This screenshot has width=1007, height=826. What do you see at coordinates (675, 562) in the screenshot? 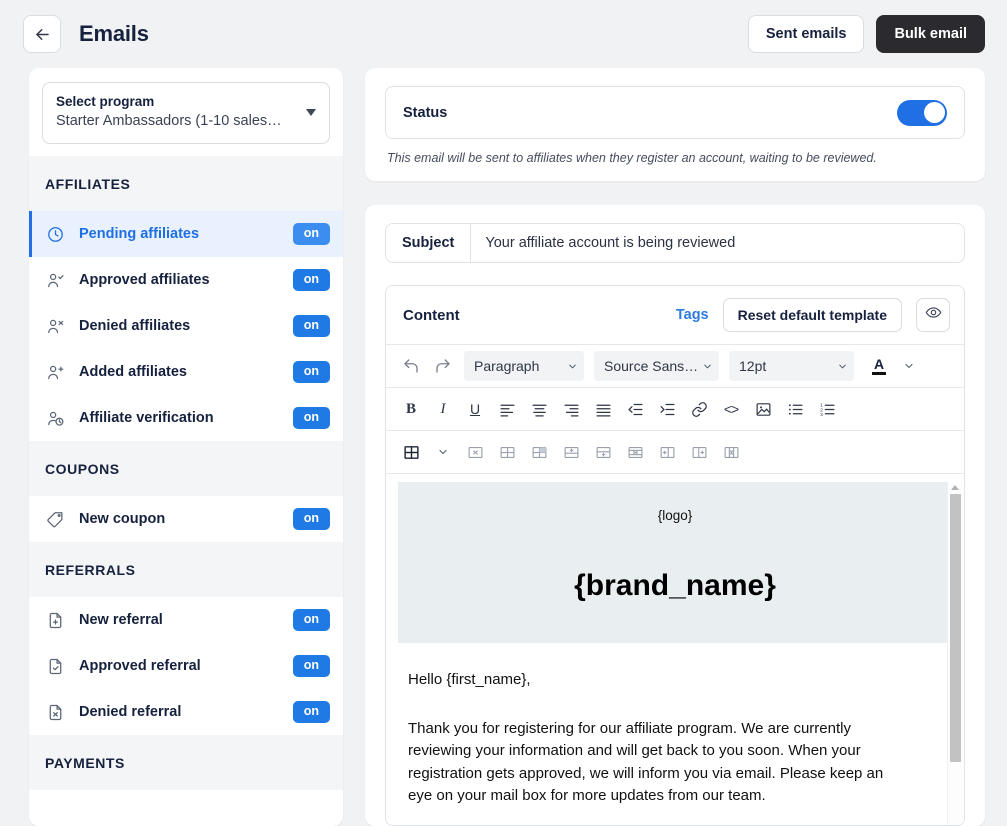
I see `email-hero: {logo} {brand_name}` at bounding box center [675, 562].